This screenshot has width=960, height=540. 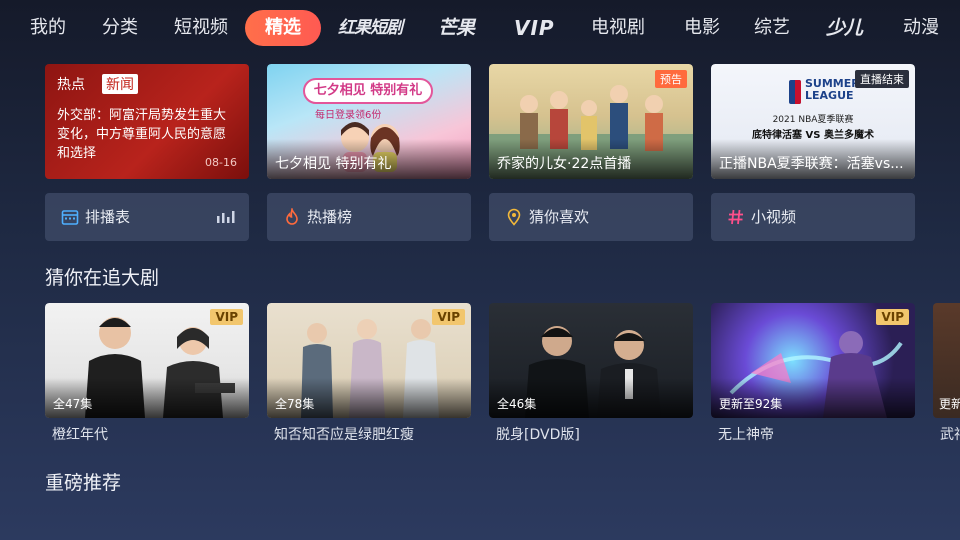 I want to click on nav-item-short-video: 短视频, so click(x=201, y=28).